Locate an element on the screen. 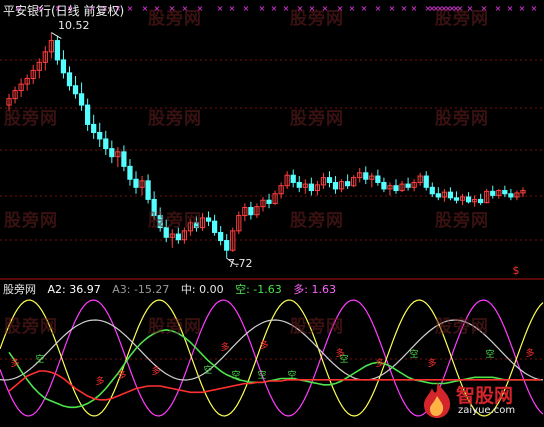  legend-a3: A3: -15.27 is located at coordinates (141, 289).